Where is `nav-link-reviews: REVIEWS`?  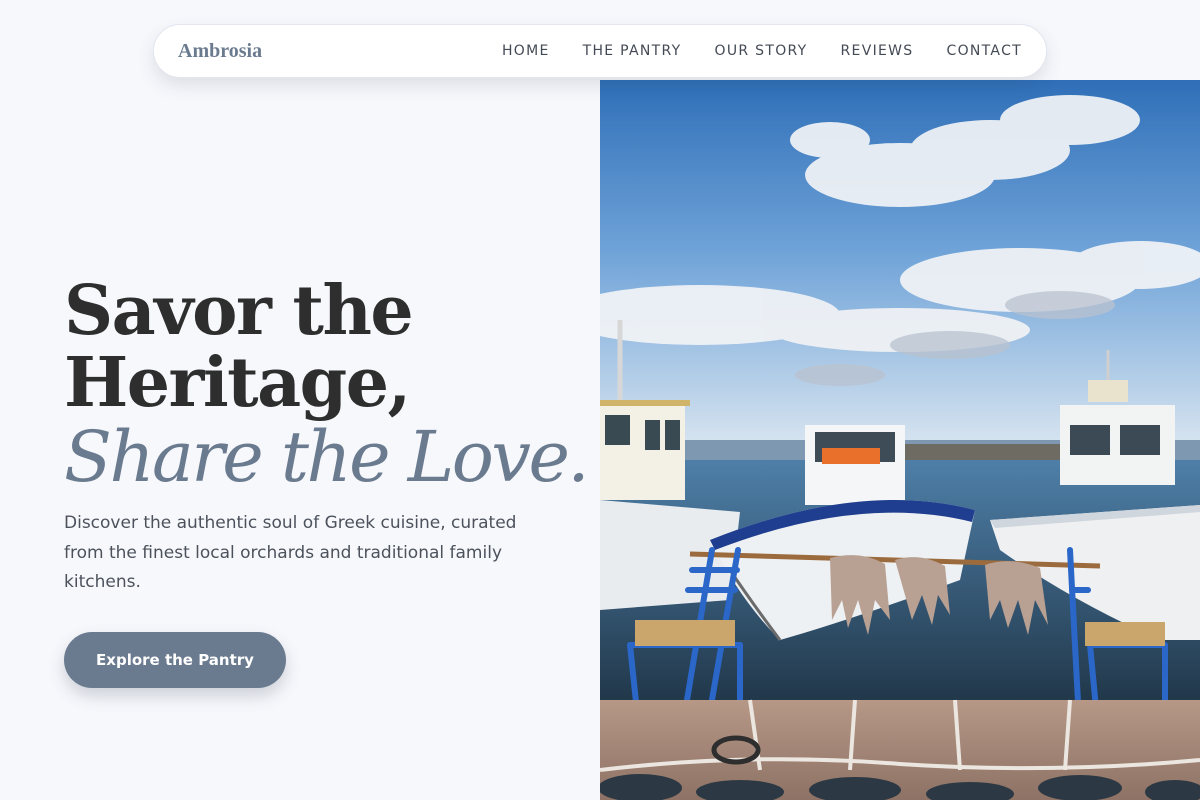 nav-link-reviews: REVIEWS is located at coordinates (877, 51).